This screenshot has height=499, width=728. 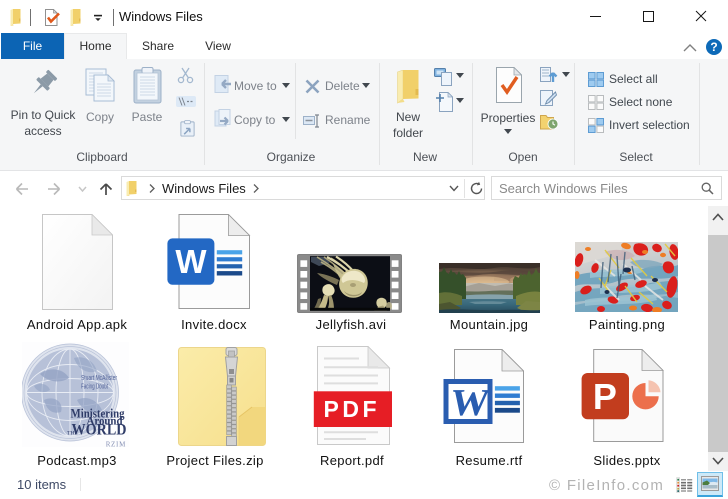 I want to click on svg-text: Stuart McAllister, so click(x=99, y=378).